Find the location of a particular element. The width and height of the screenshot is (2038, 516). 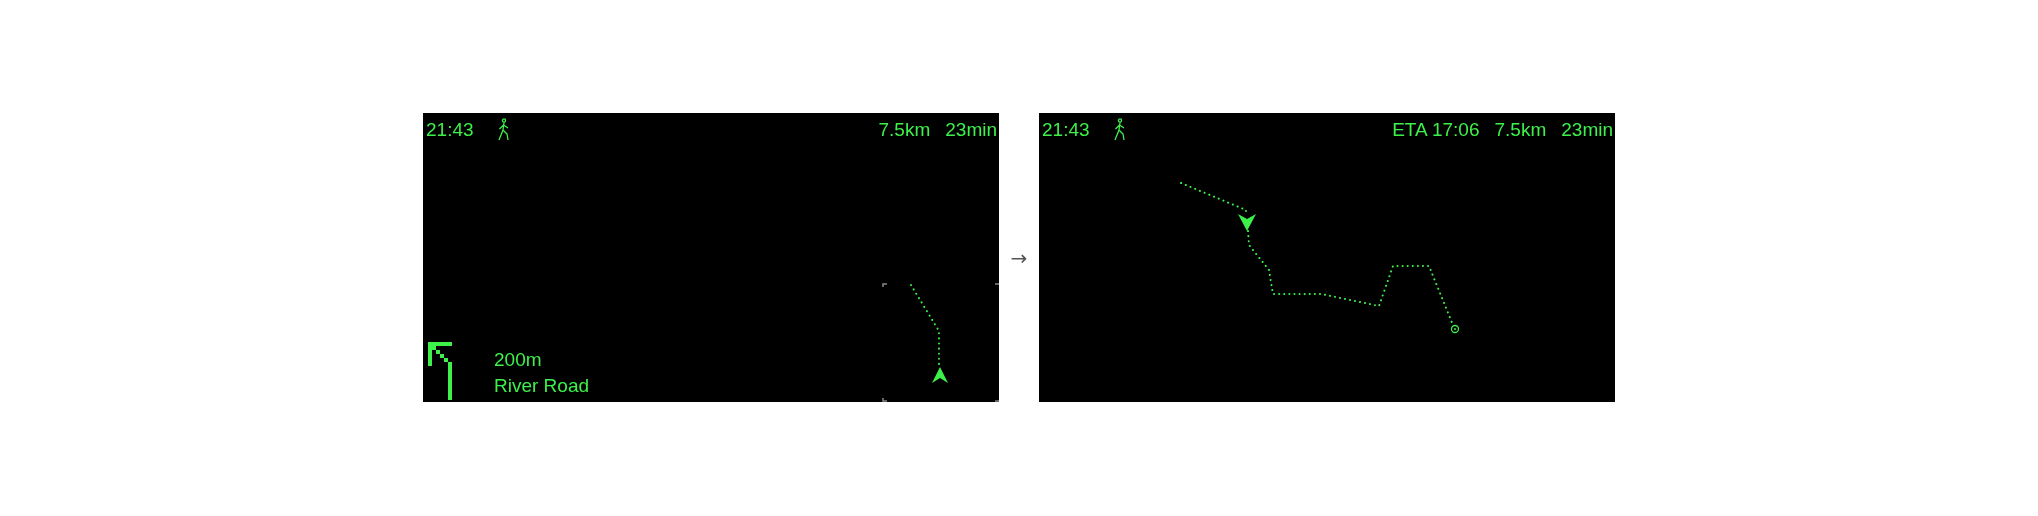

turn-distance: 200m is located at coordinates (518, 360).